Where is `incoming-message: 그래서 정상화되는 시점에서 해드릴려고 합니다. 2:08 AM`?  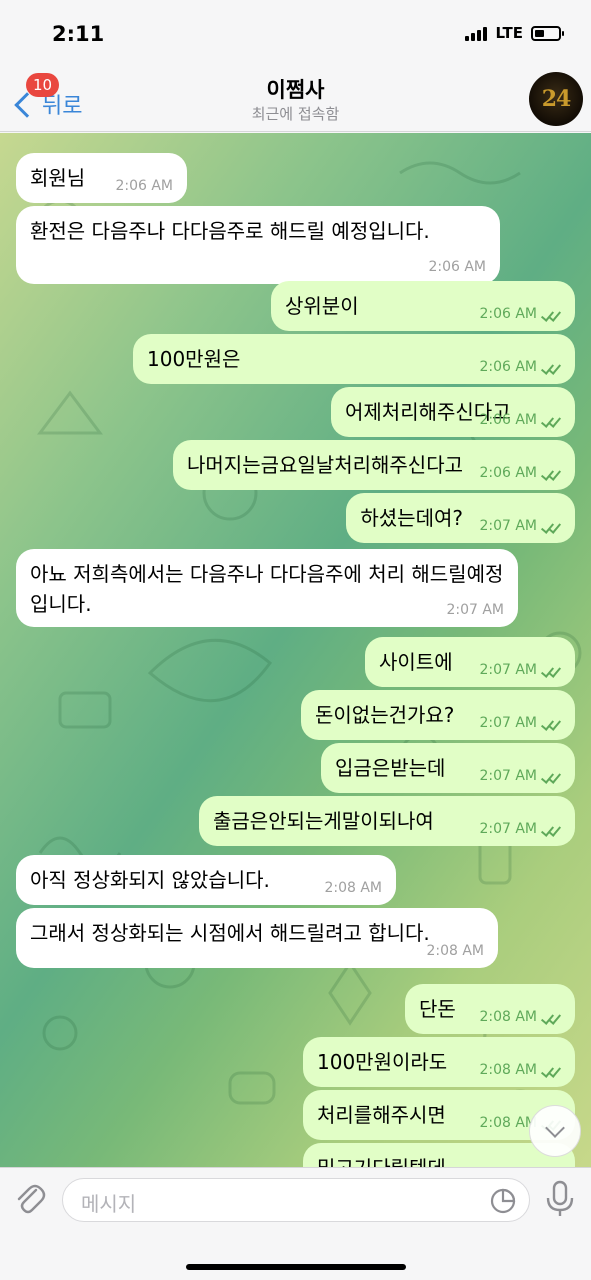
incoming-message: 그래서 정상화되는 시점에서 해드릴려고 합니다. 2:08 AM is located at coordinates (257, 938).